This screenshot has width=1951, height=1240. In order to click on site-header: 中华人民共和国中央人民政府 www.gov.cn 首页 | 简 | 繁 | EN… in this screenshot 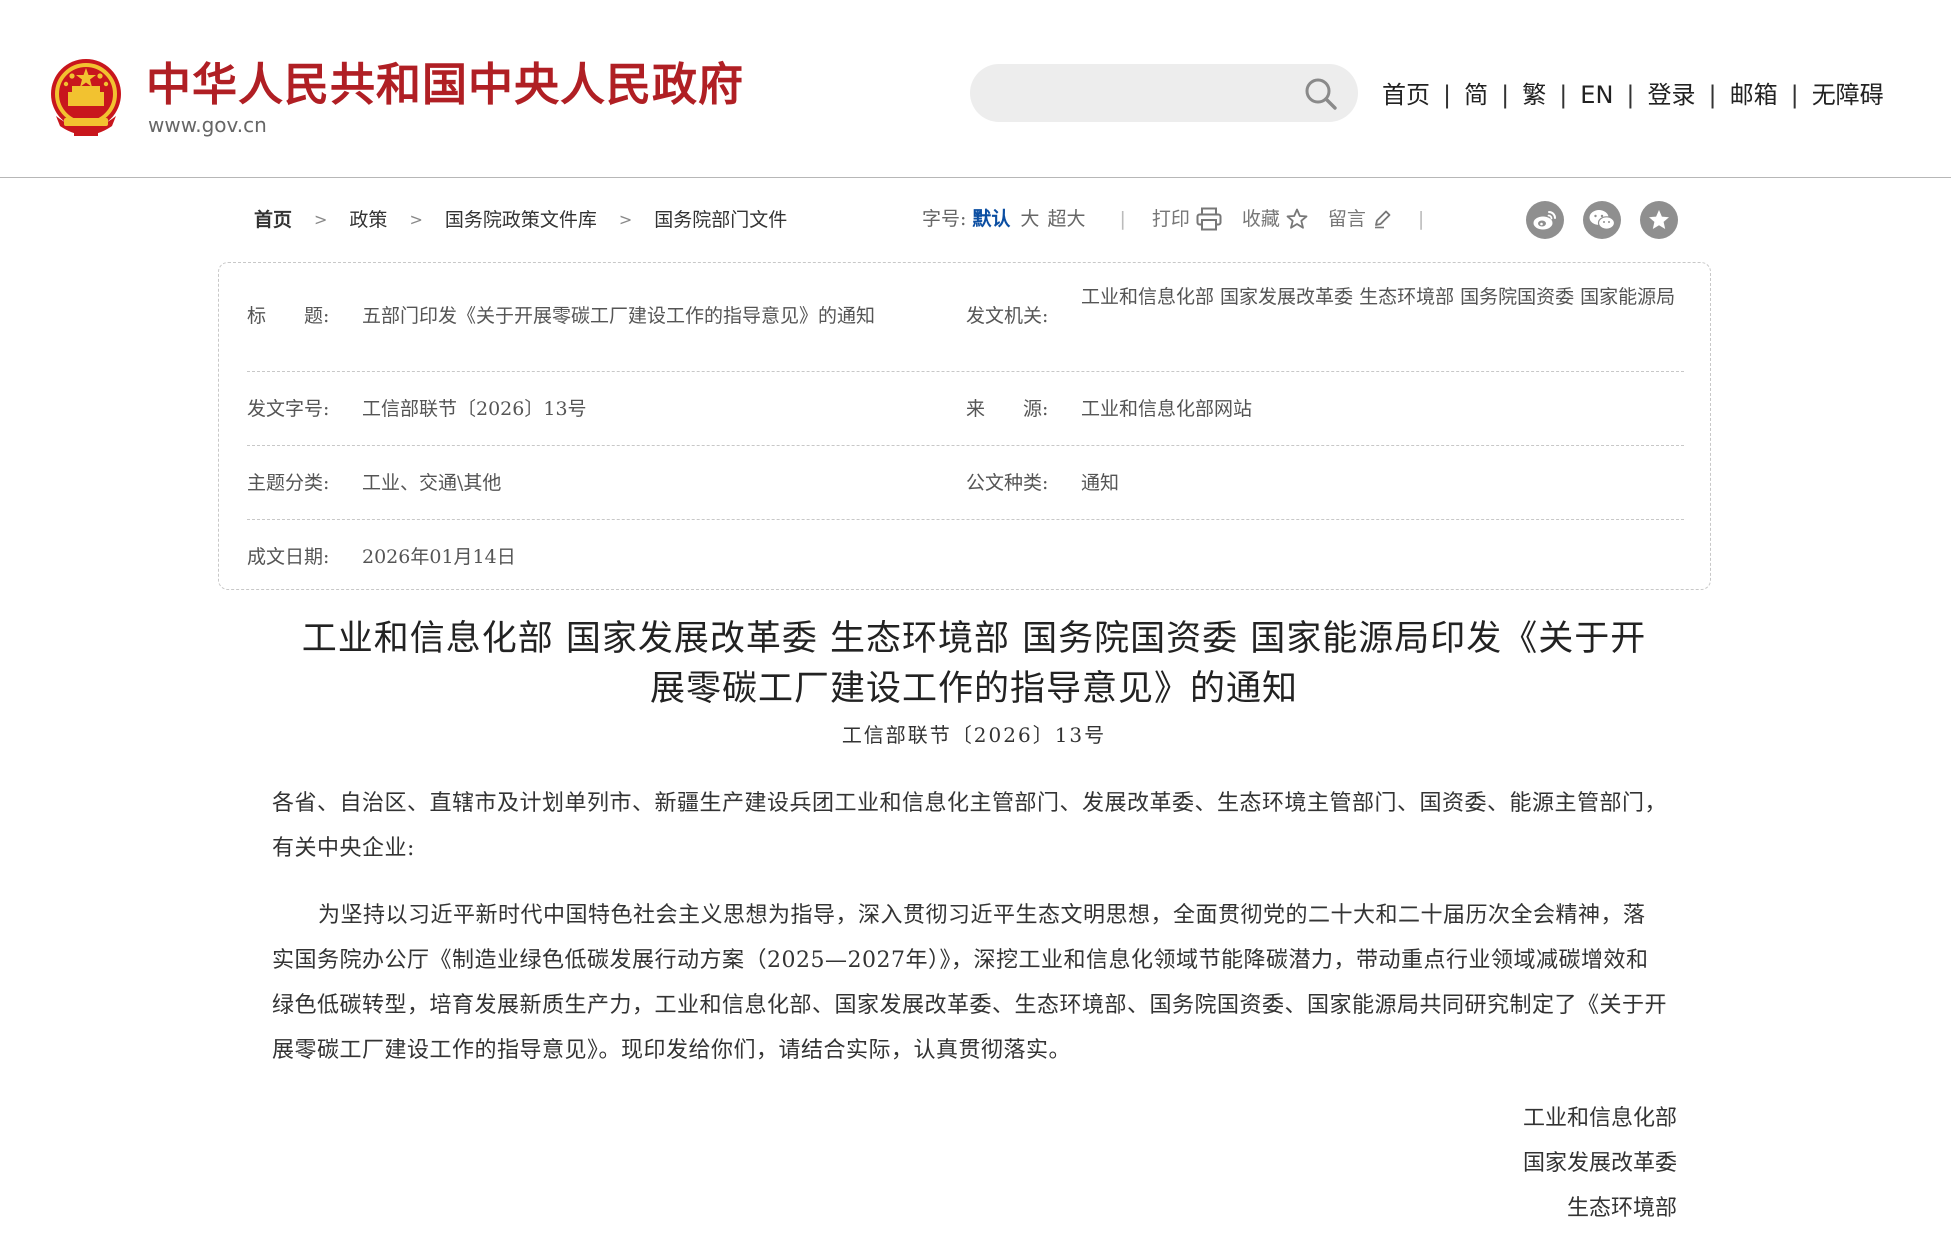, I will do `click(975, 89)`.